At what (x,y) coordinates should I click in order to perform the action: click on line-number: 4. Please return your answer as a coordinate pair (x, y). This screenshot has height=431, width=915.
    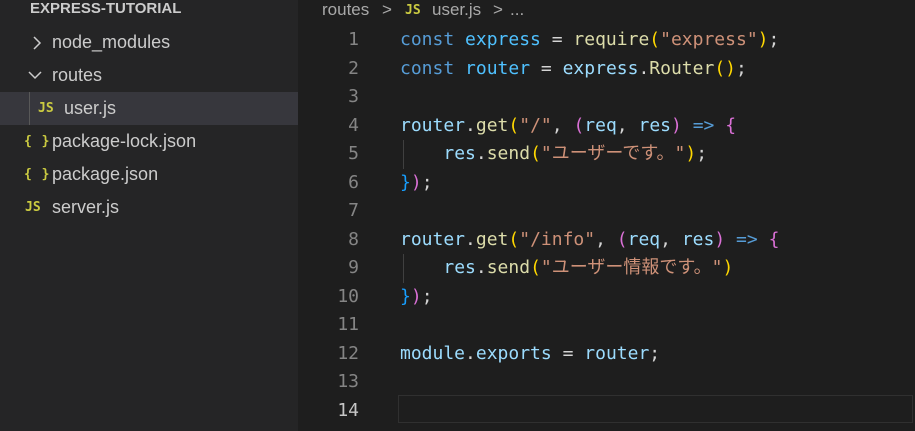
    Looking at the image, I should click on (353, 125).